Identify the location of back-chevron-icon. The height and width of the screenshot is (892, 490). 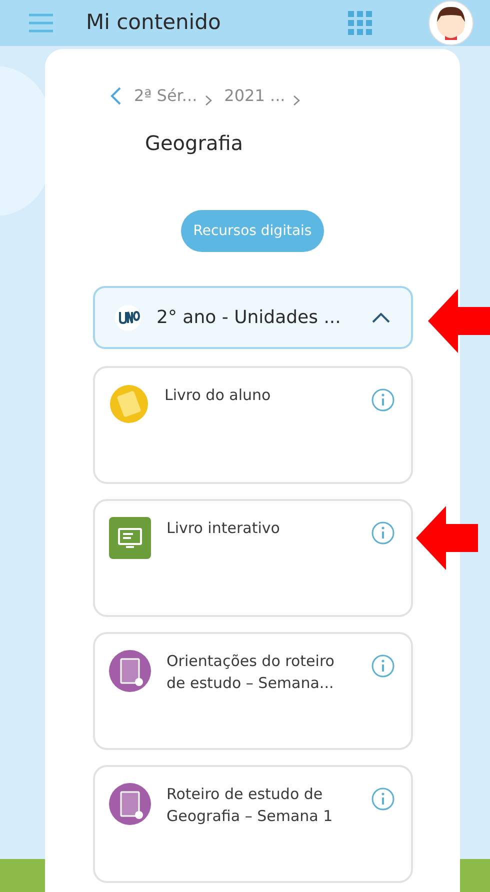
(116, 96).